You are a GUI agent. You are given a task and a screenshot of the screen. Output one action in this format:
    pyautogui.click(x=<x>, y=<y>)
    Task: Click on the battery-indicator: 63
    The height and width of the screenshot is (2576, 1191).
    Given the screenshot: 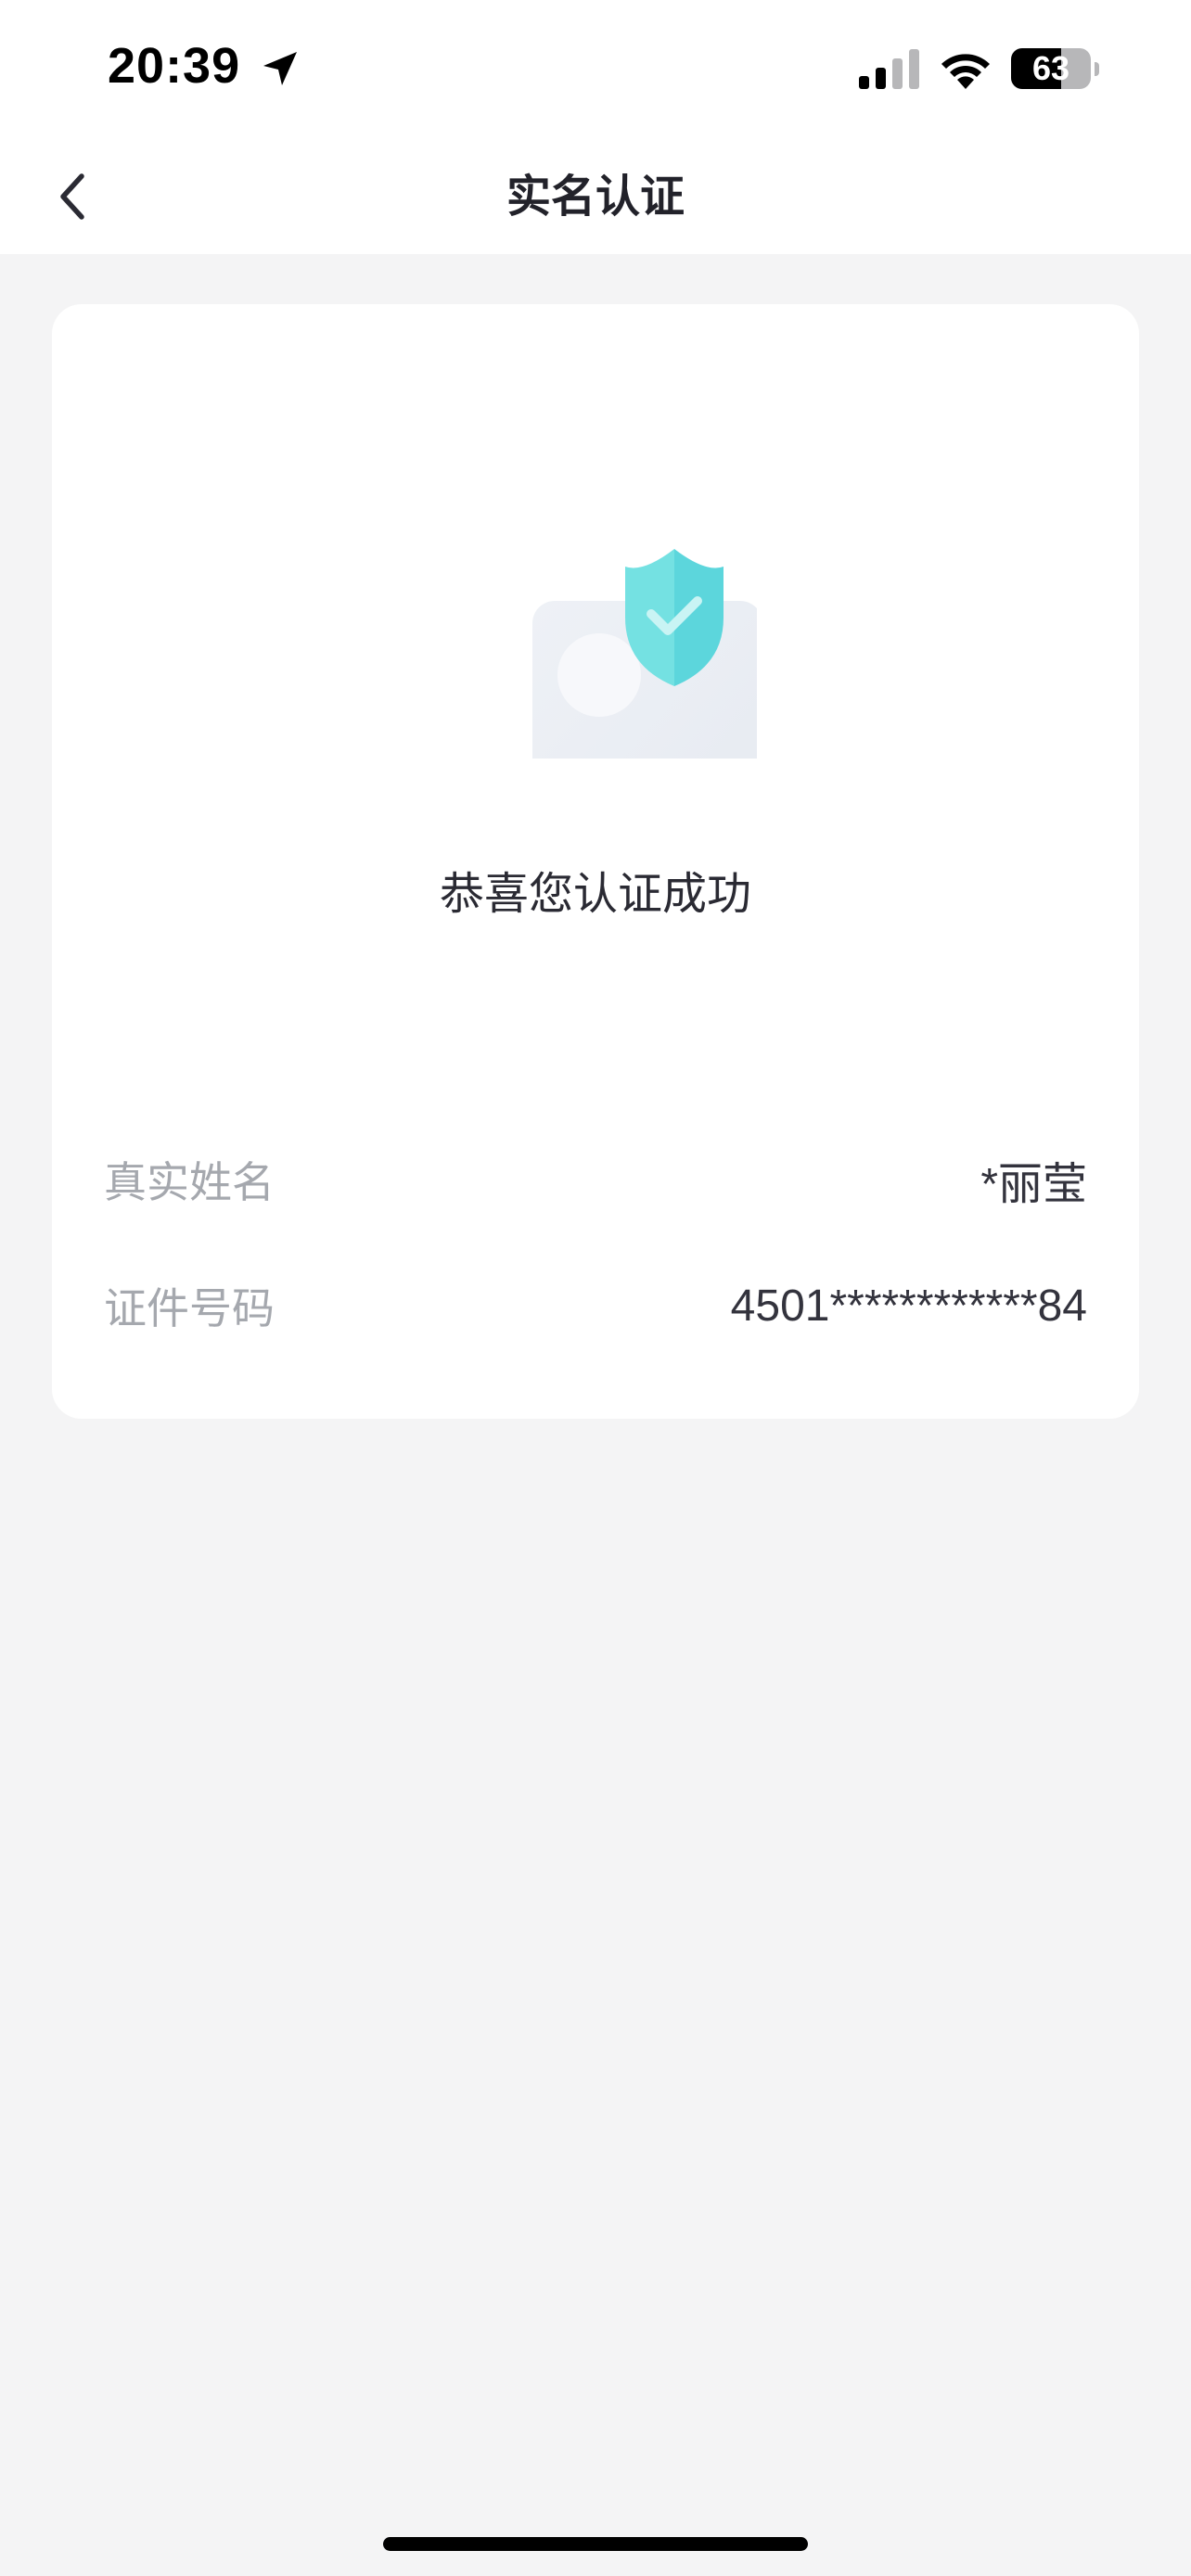 What is the action you would take?
    pyautogui.click(x=1055, y=69)
    